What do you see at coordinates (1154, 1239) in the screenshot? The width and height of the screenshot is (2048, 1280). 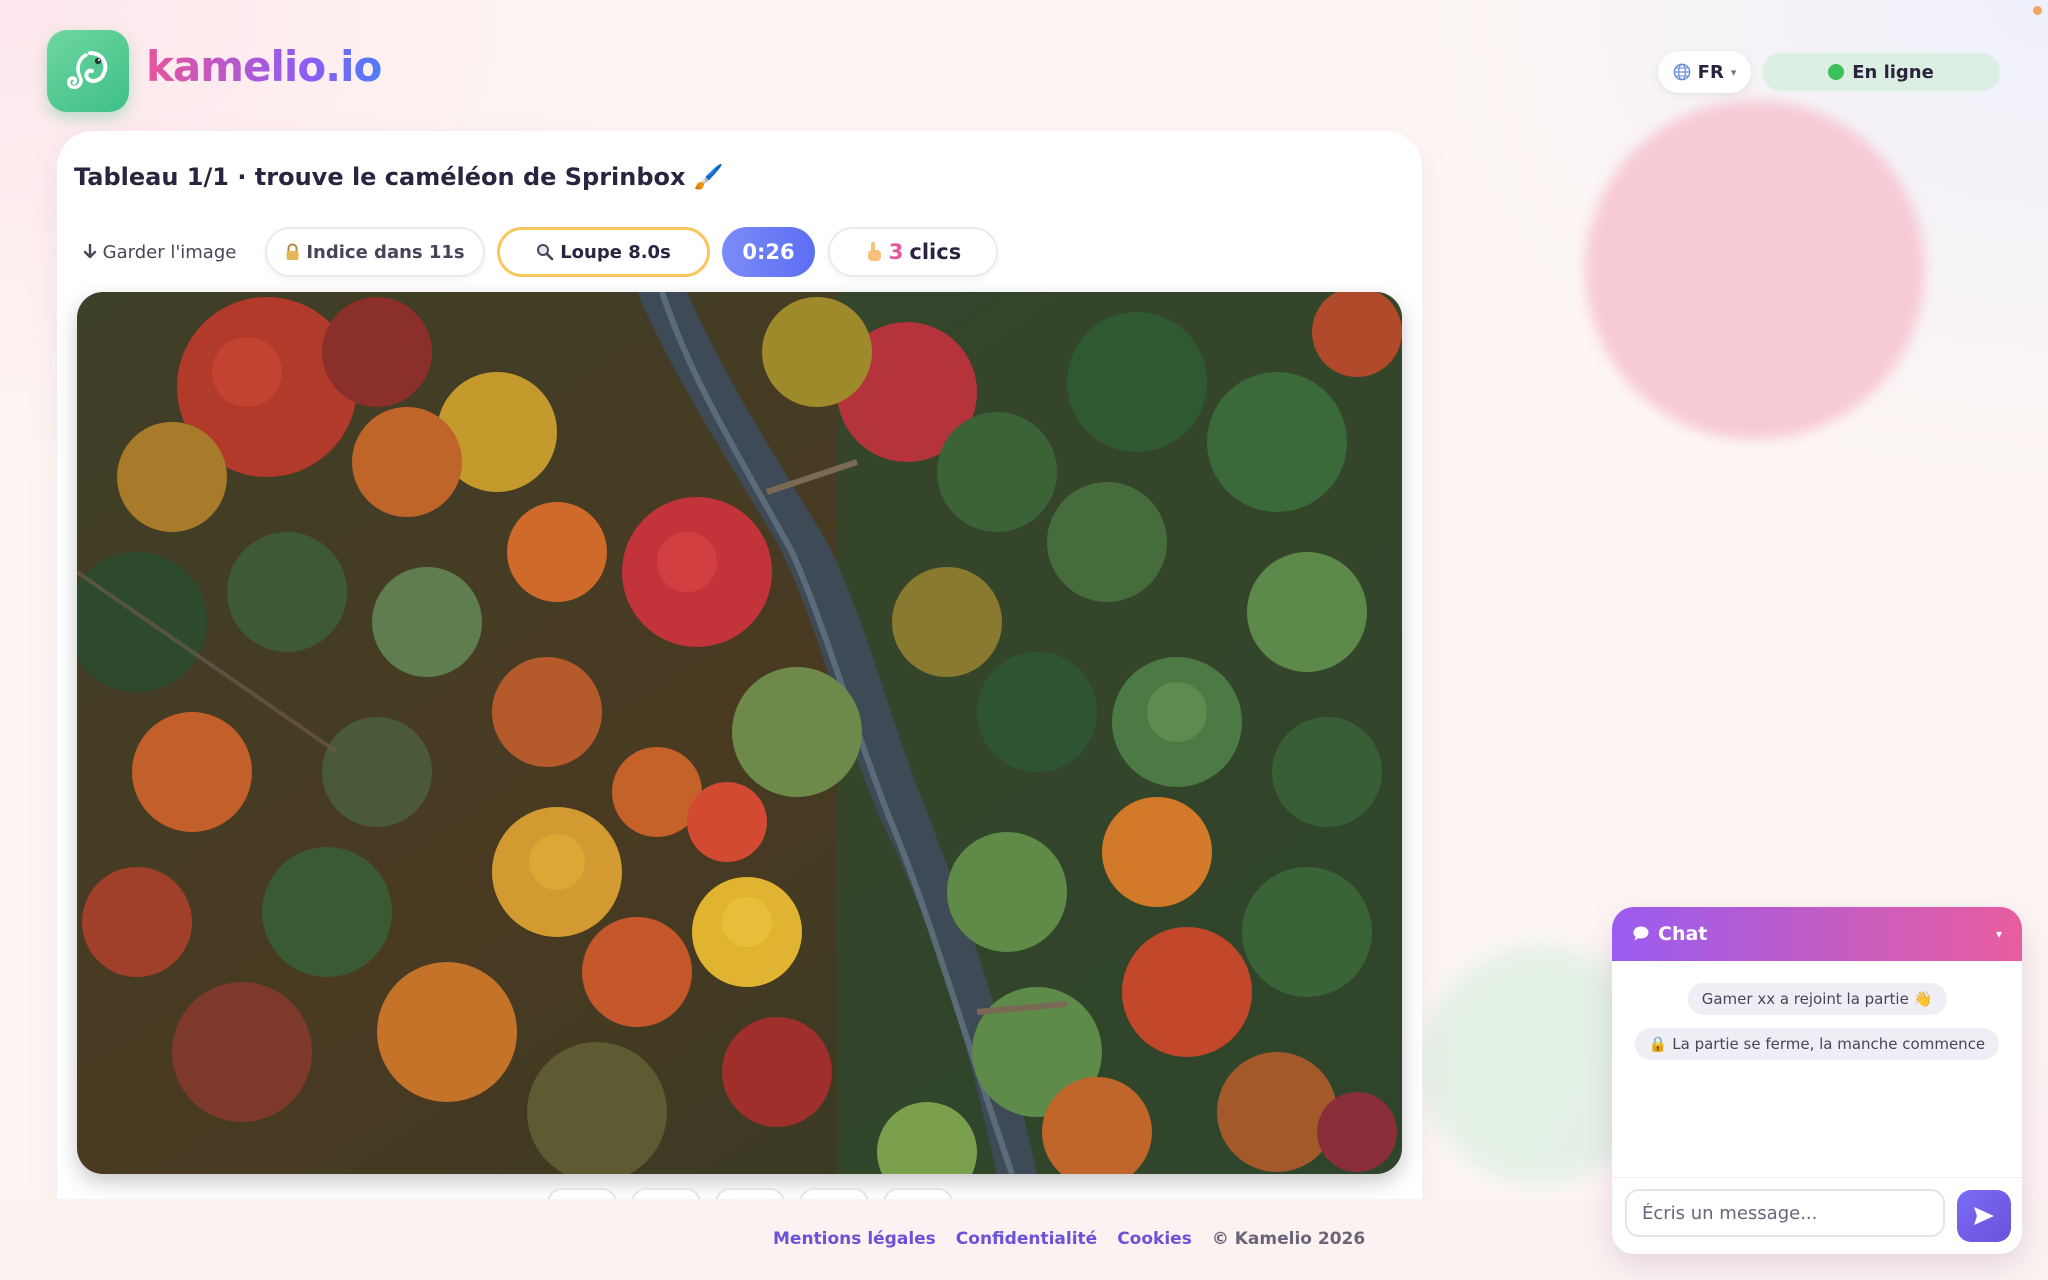 I see `cookies-link: Cookies` at bounding box center [1154, 1239].